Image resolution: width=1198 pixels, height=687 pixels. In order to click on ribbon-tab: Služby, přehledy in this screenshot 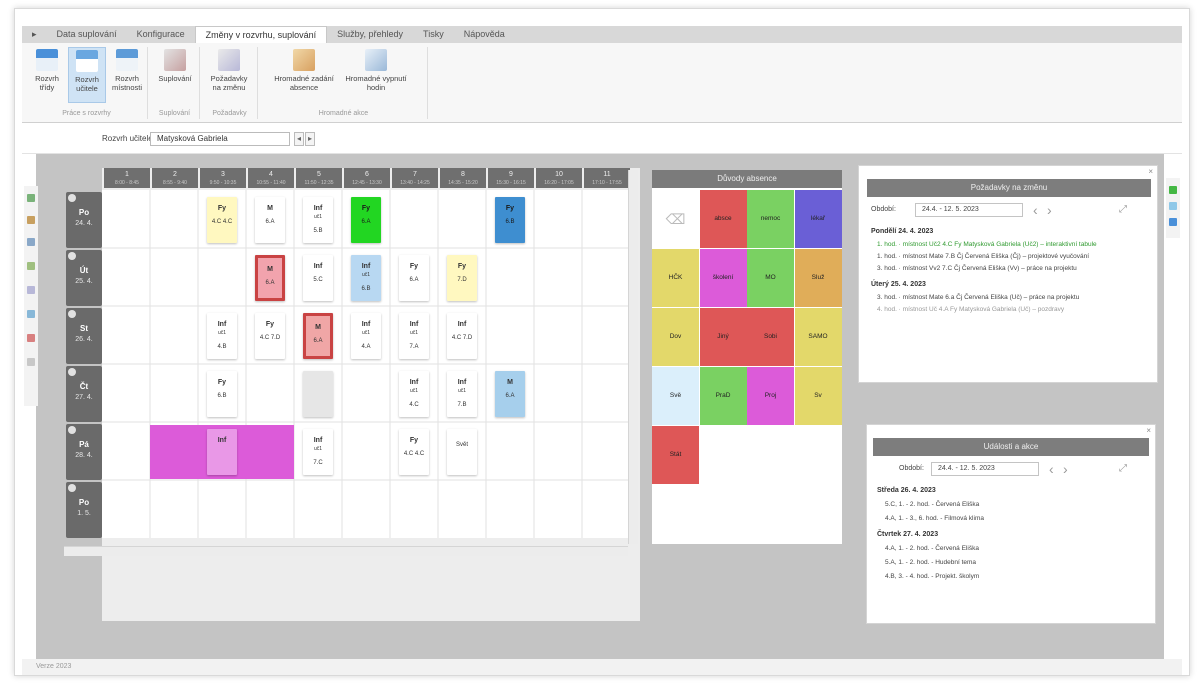, I will do `click(370, 34)`.